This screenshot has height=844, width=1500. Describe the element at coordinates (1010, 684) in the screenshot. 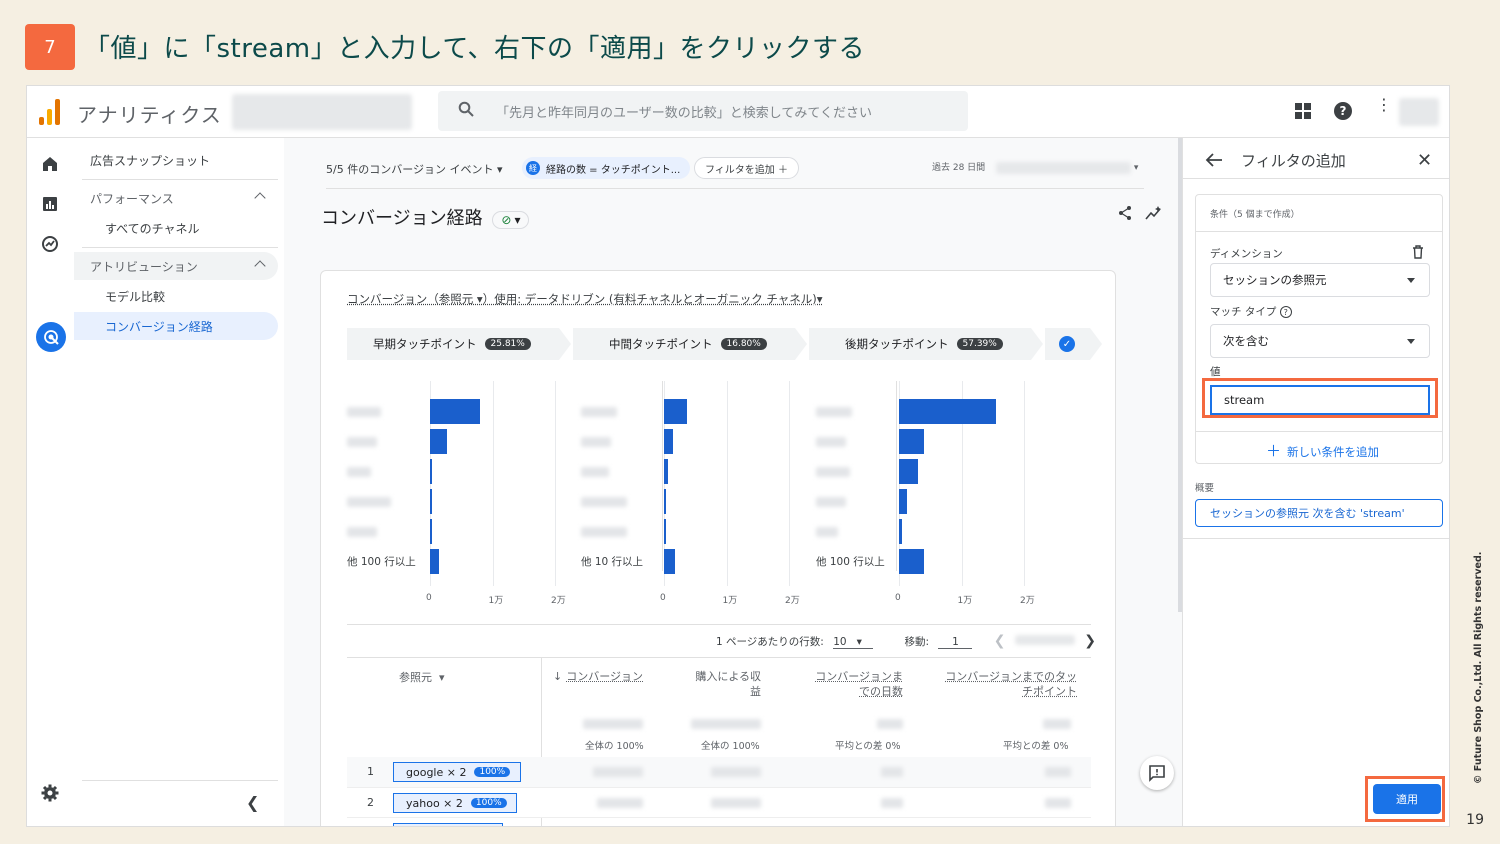

I see `column-header-touchpoints: コンバージョンまでのタッチポイント` at that location.